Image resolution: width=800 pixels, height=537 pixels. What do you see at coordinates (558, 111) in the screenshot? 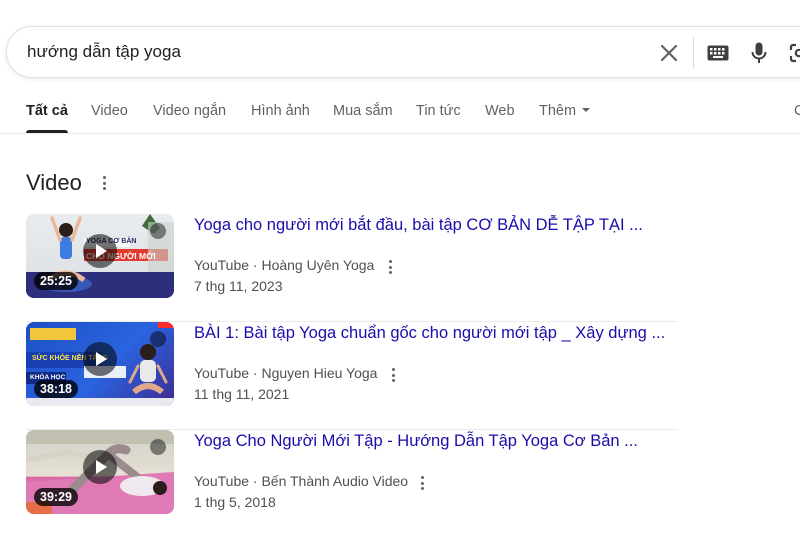
I see `tab-more-label: Thêm` at bounding box center [558, 111].